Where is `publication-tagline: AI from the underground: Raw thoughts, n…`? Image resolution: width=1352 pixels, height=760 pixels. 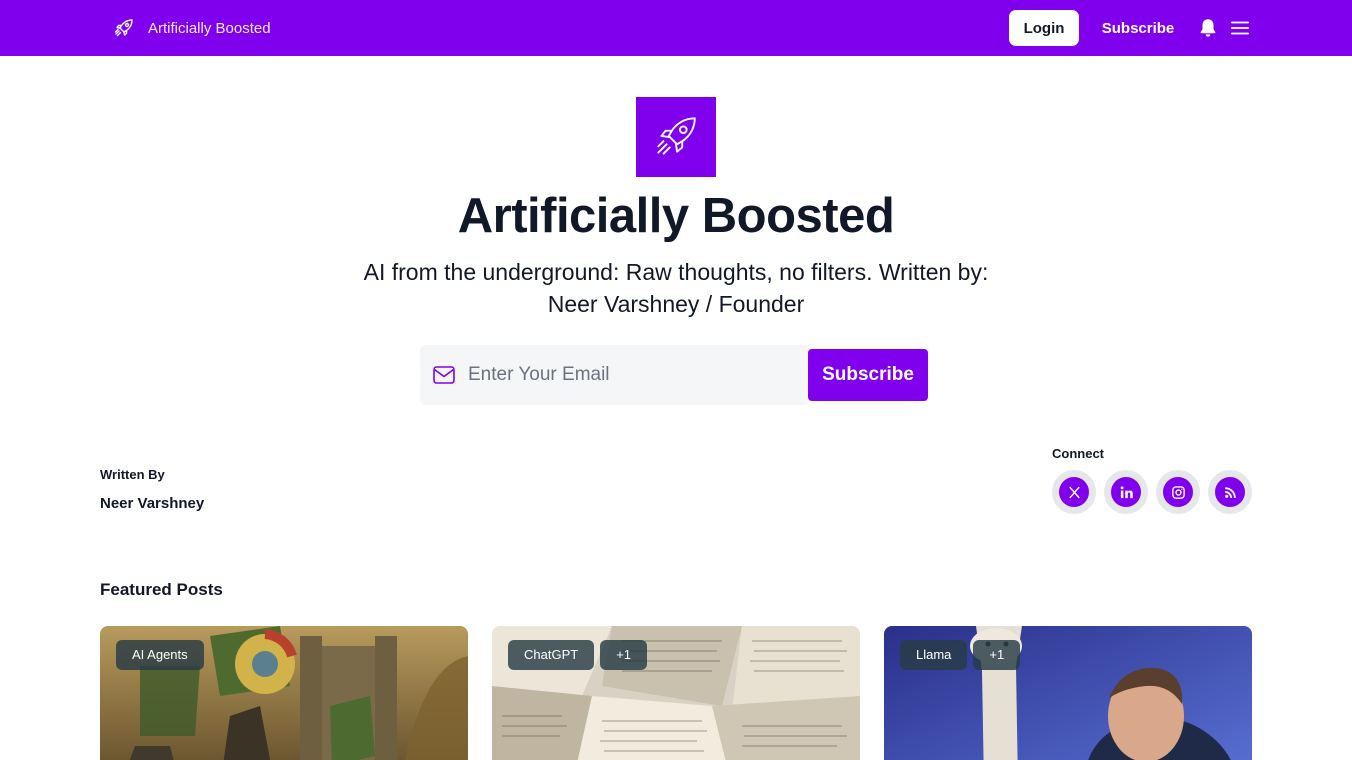
publication-tagline: AI from the underground: Raw thoughts, n… is located at coordinates (676, 288).